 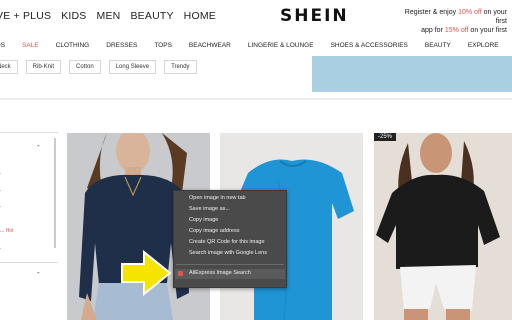 I want to click on sidebar-text-a: ., so click(x=1, y=173).